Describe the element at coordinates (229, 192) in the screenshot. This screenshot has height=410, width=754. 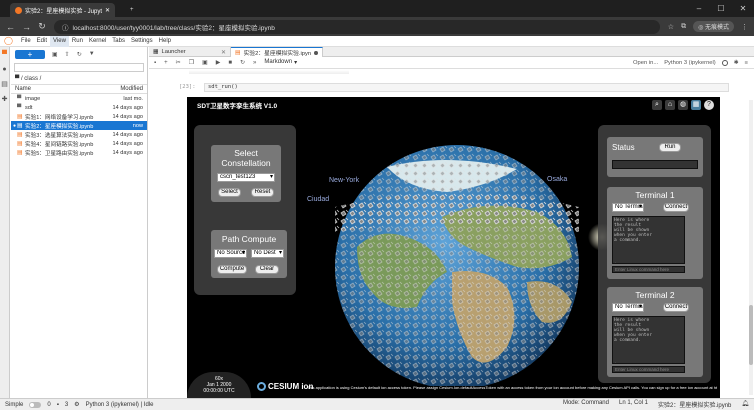
I see `select-button: Select` at that location.